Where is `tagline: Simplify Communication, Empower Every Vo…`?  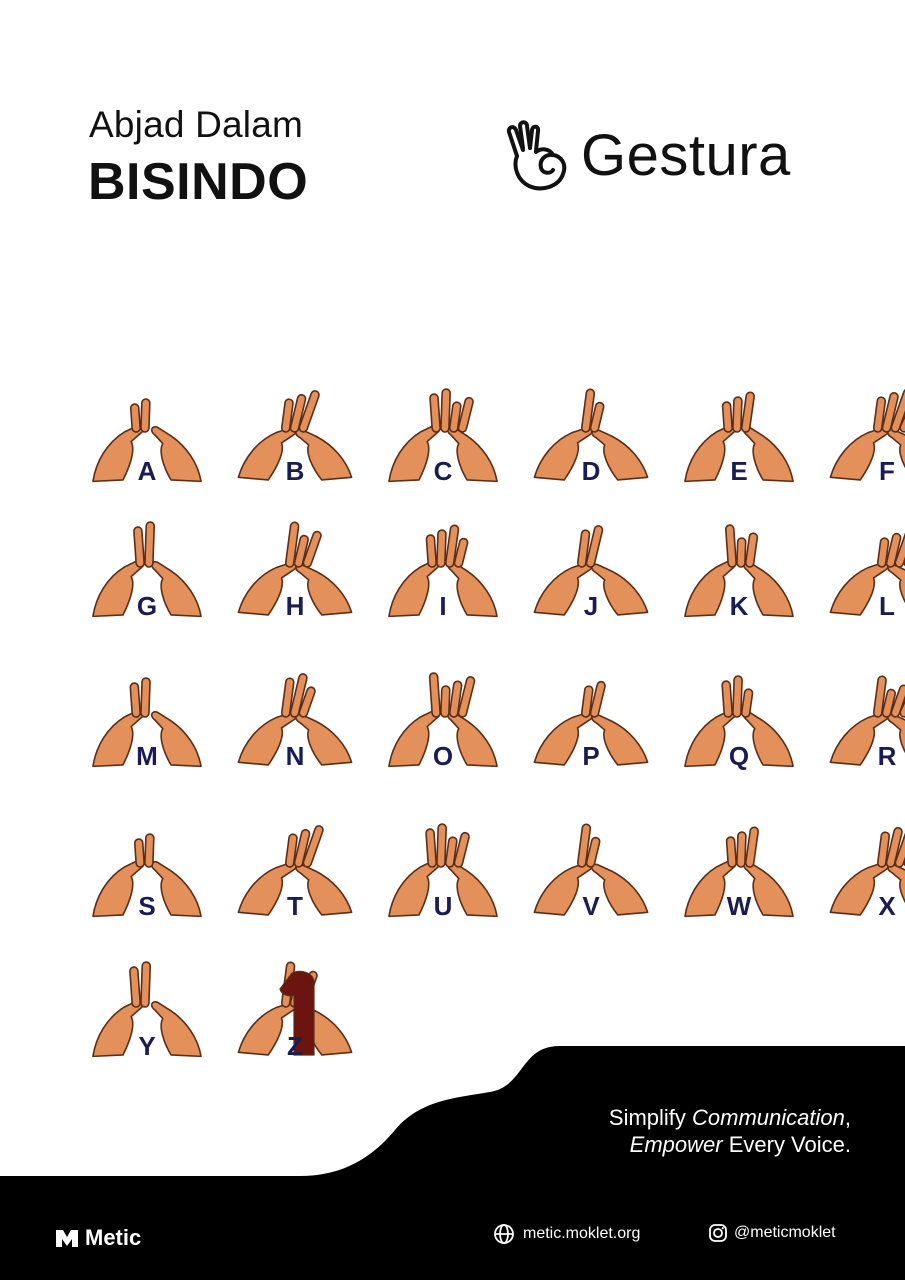 tagline: Simplify Communication, Empower Every Vo… is located at coordinates (730, 1131).